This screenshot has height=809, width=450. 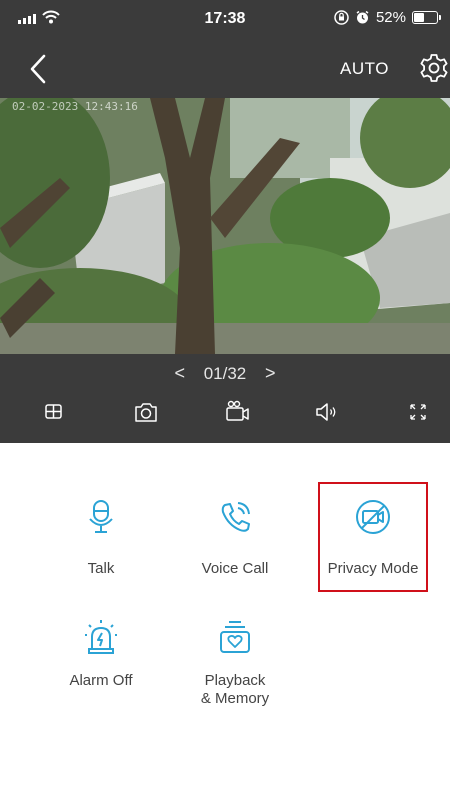 What do you see at coordinates (39, 69) in the screenshot?
I see `back-button` at bounding box center [39, 69].